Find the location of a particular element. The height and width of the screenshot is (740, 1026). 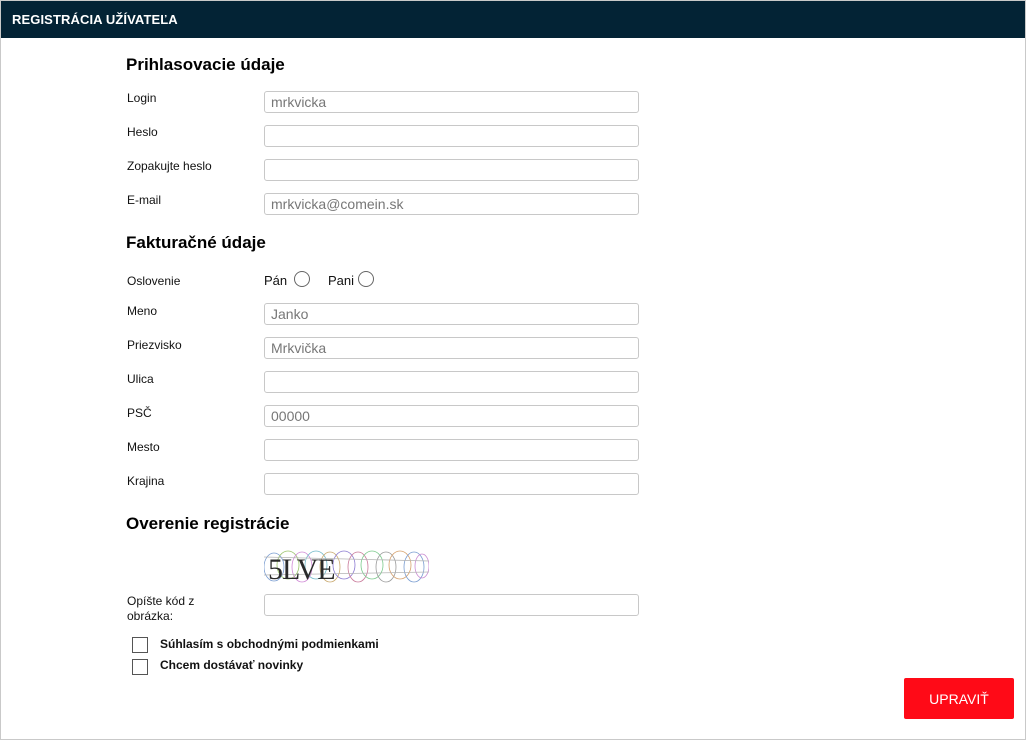

zip-label: PSČ is located at coordinates (139, 413).